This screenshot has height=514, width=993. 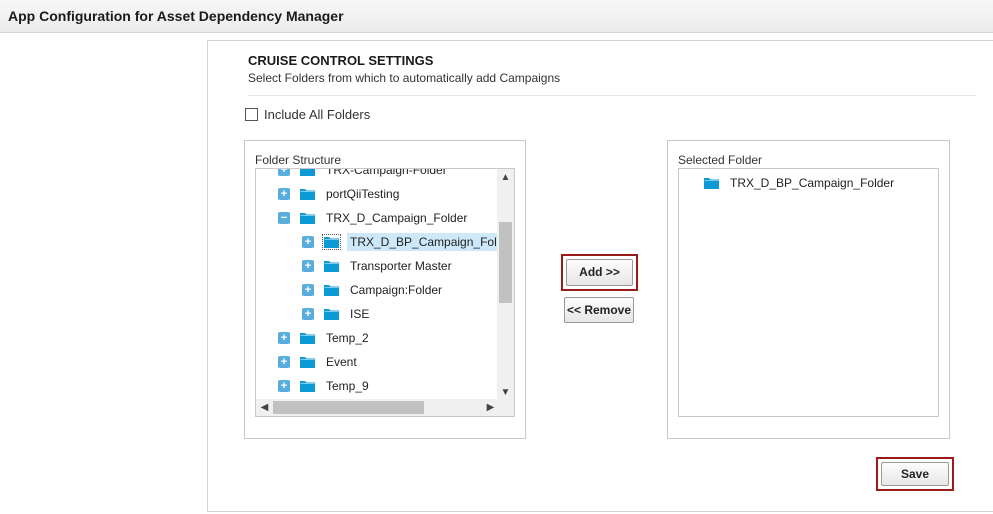 What do you see at coordinates (505, 262) in the screenshot?
I see `scroll-thumb` at bounding box center [505, 262].